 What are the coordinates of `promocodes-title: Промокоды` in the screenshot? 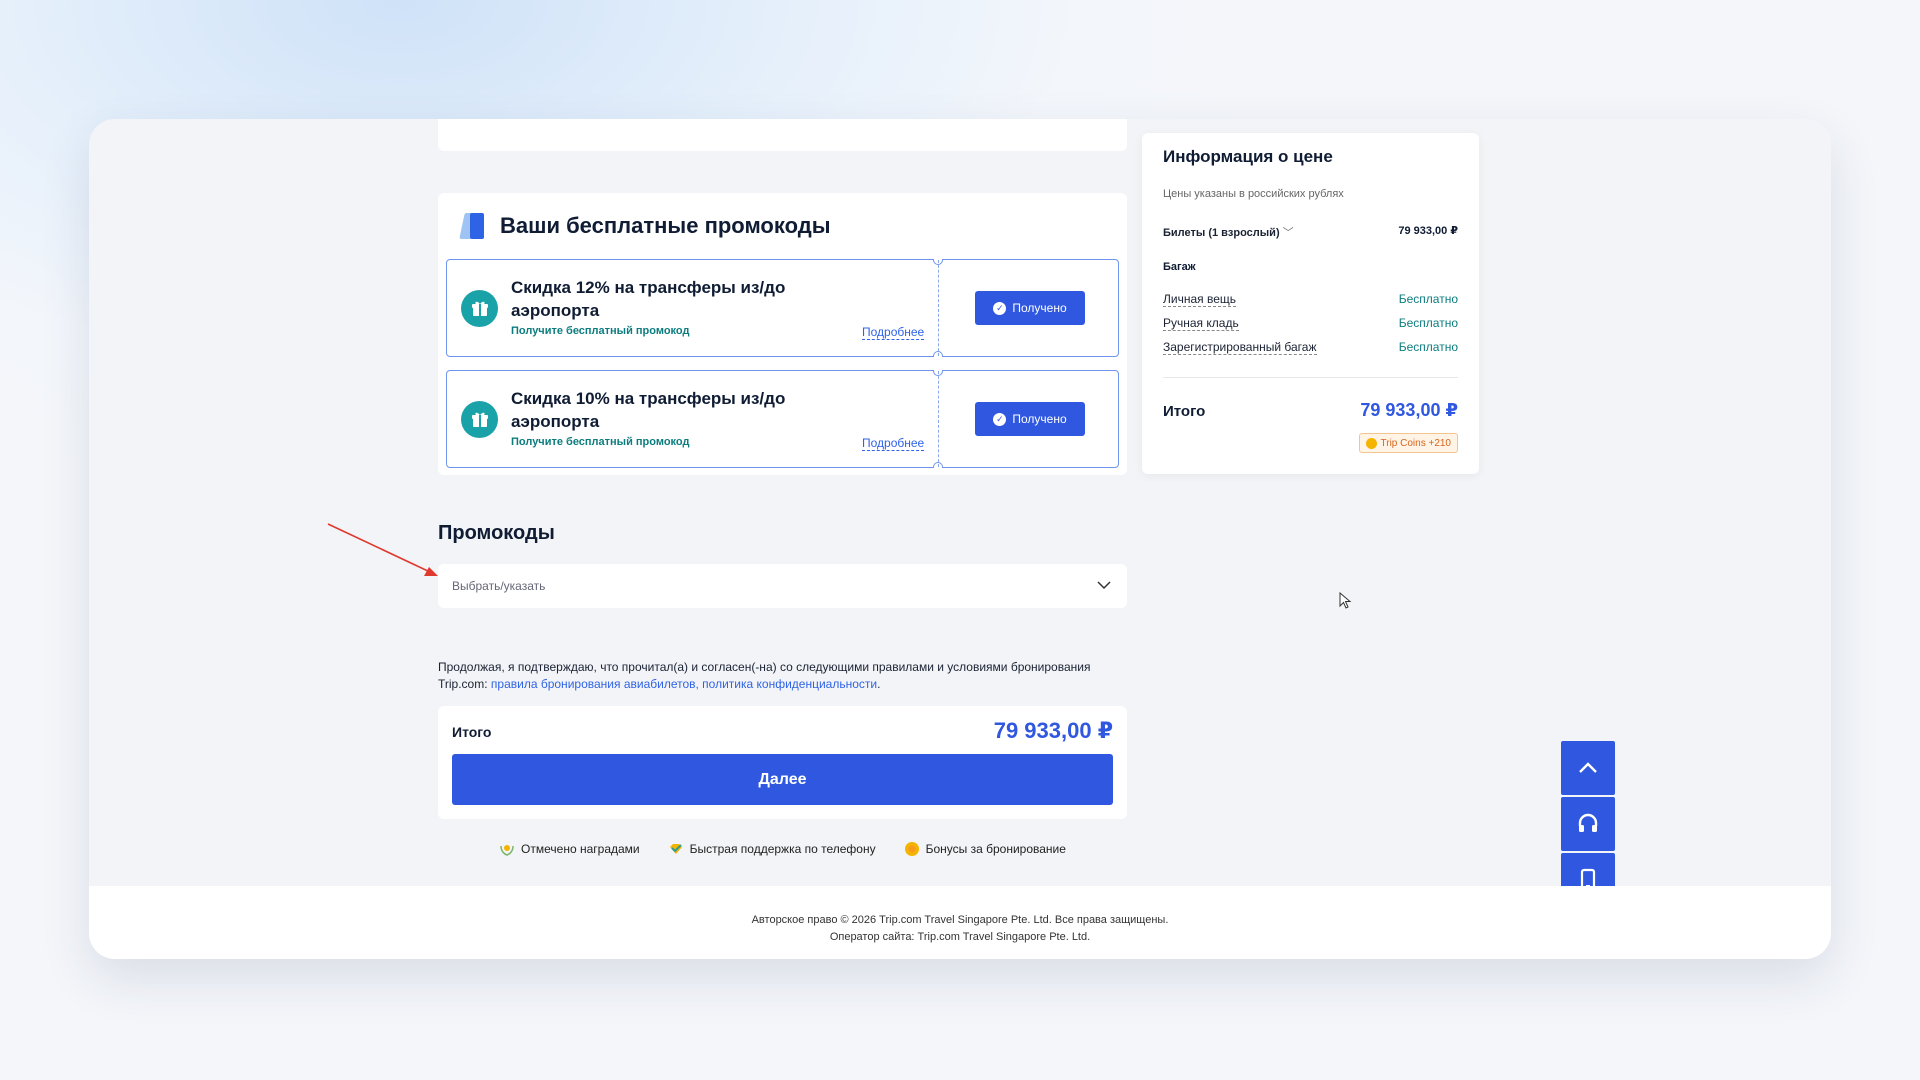 It's located at (496, 533).